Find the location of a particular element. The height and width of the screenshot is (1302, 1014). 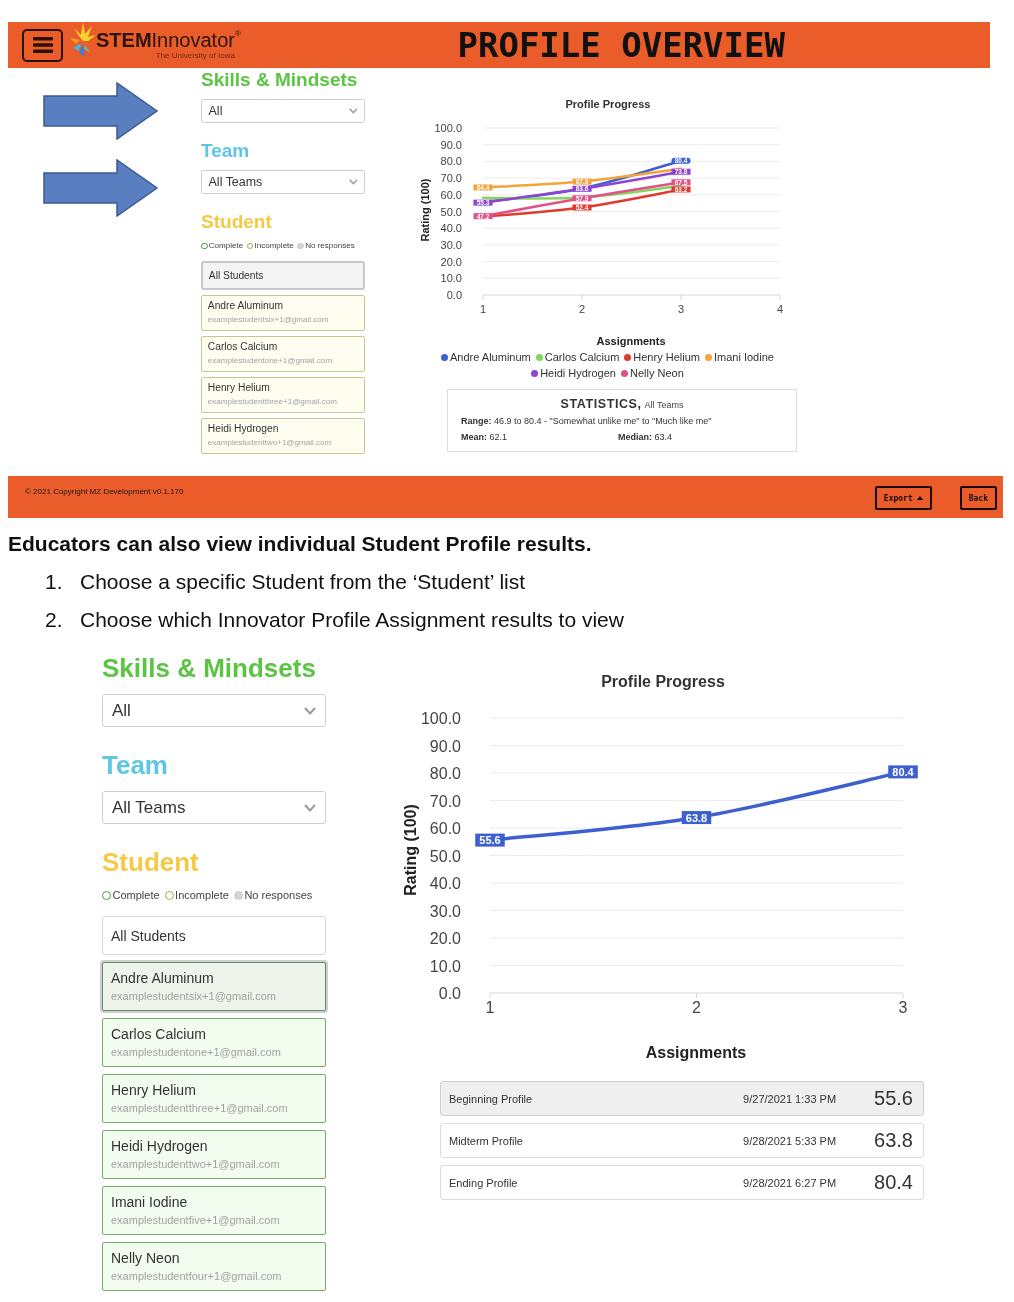

axis-title: Assignments is located at coordinates (696, 1052).